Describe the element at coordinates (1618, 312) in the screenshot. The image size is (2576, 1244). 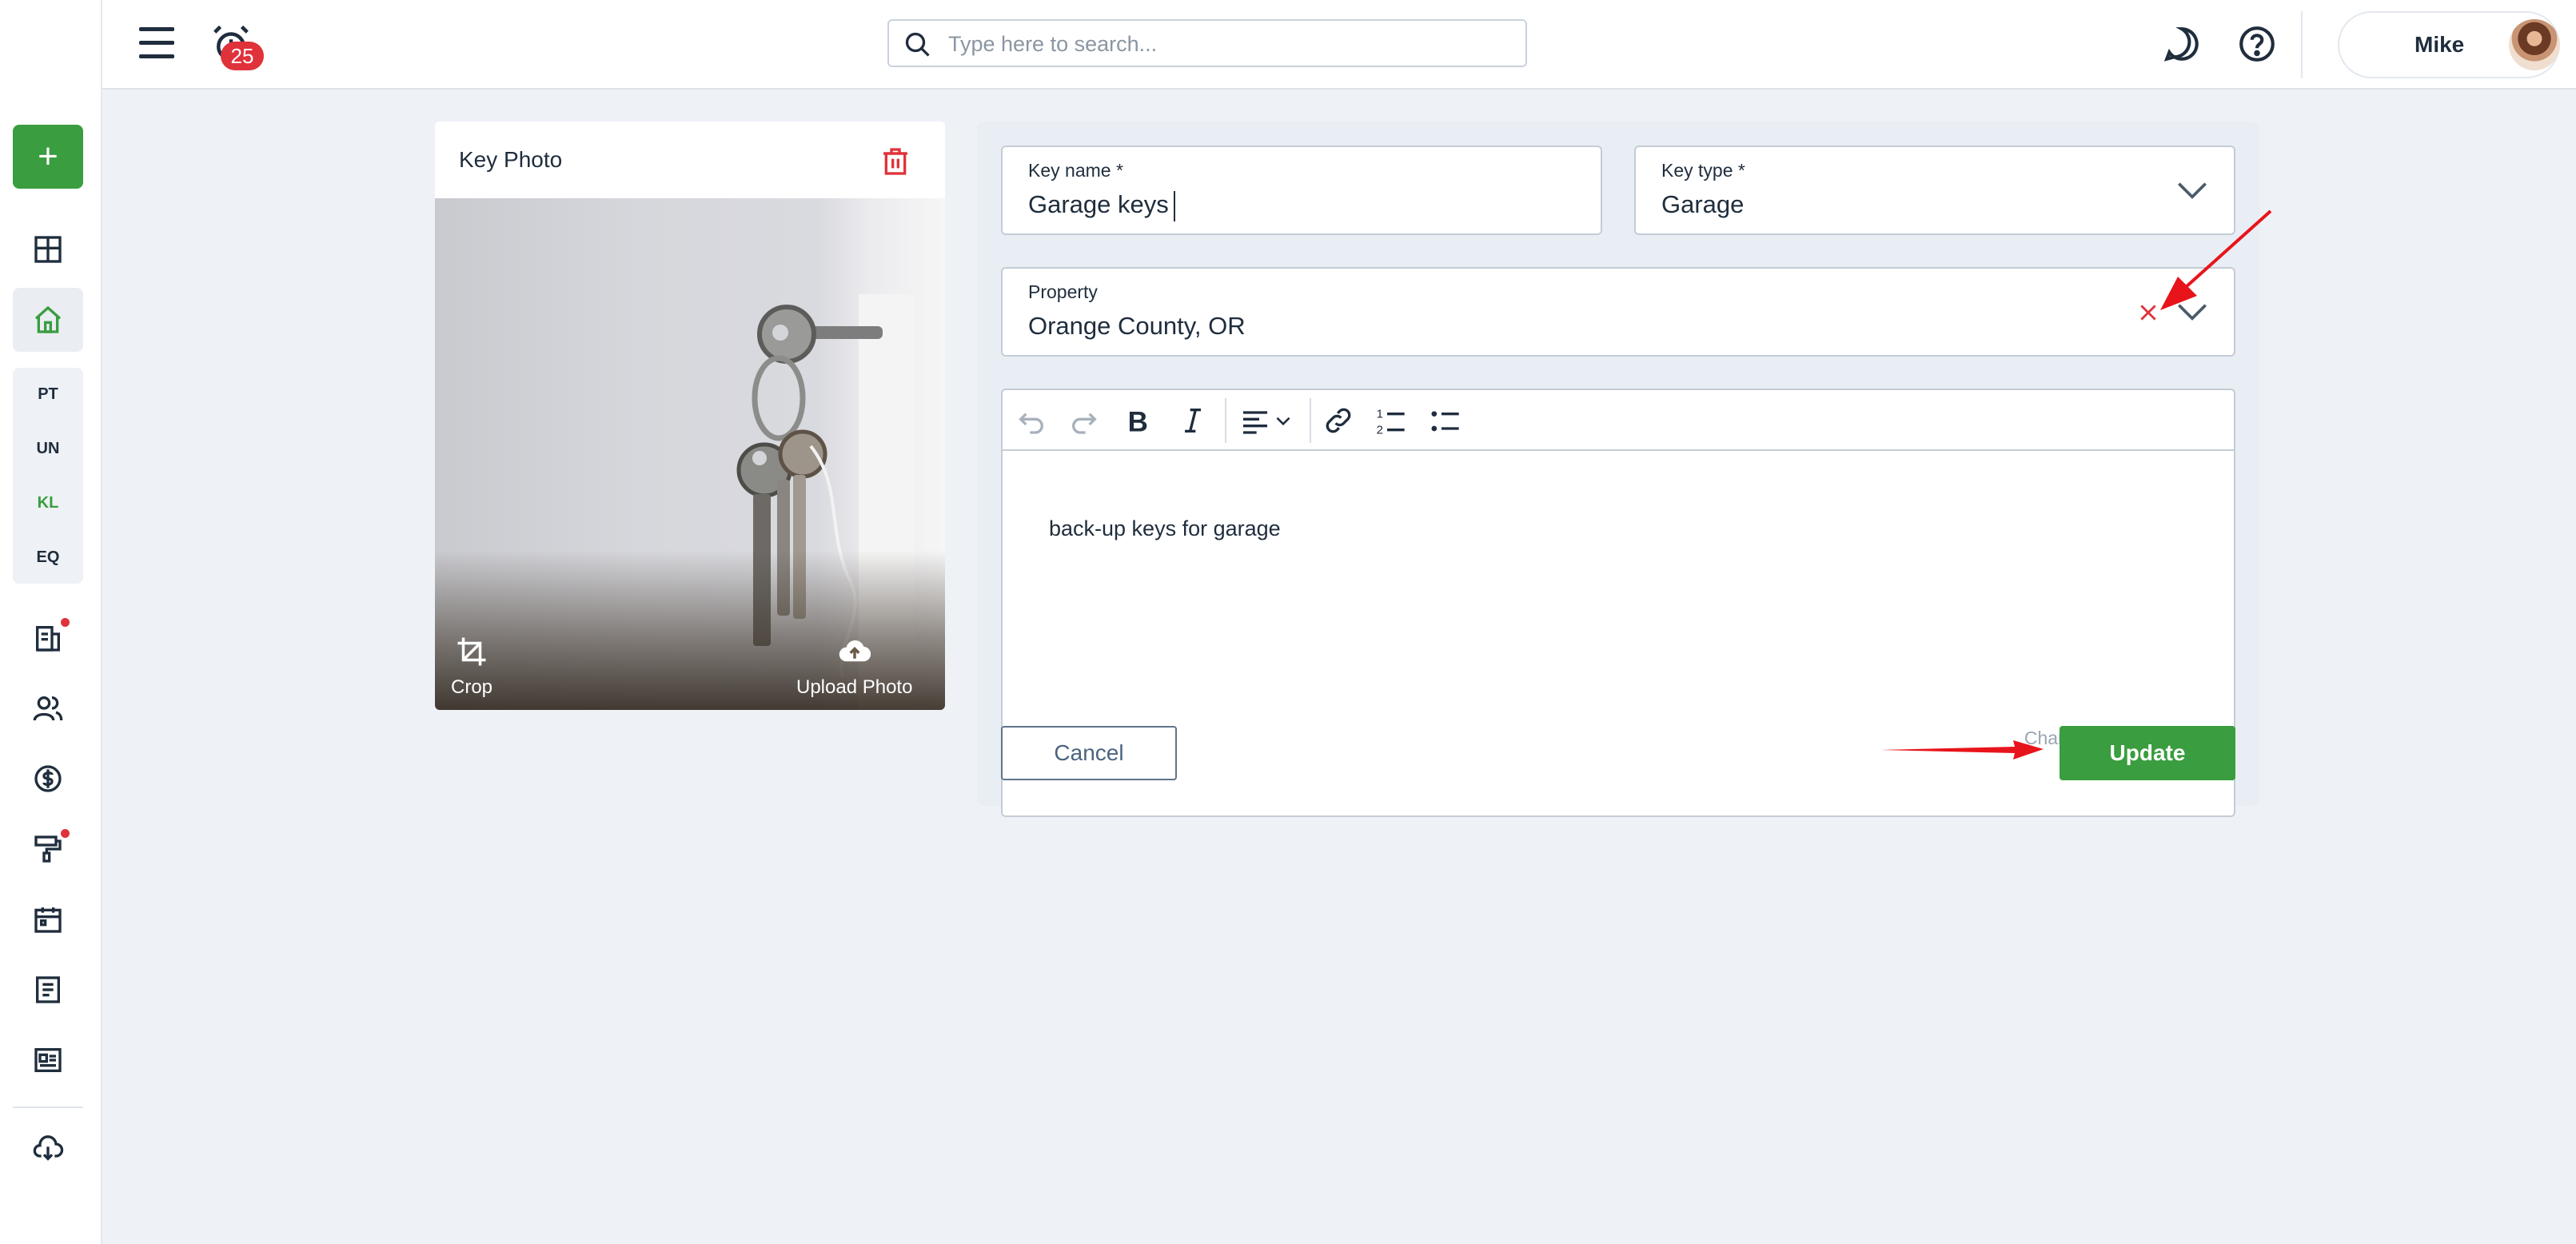
I see `property-select: Property Orange County, OR` at that location.